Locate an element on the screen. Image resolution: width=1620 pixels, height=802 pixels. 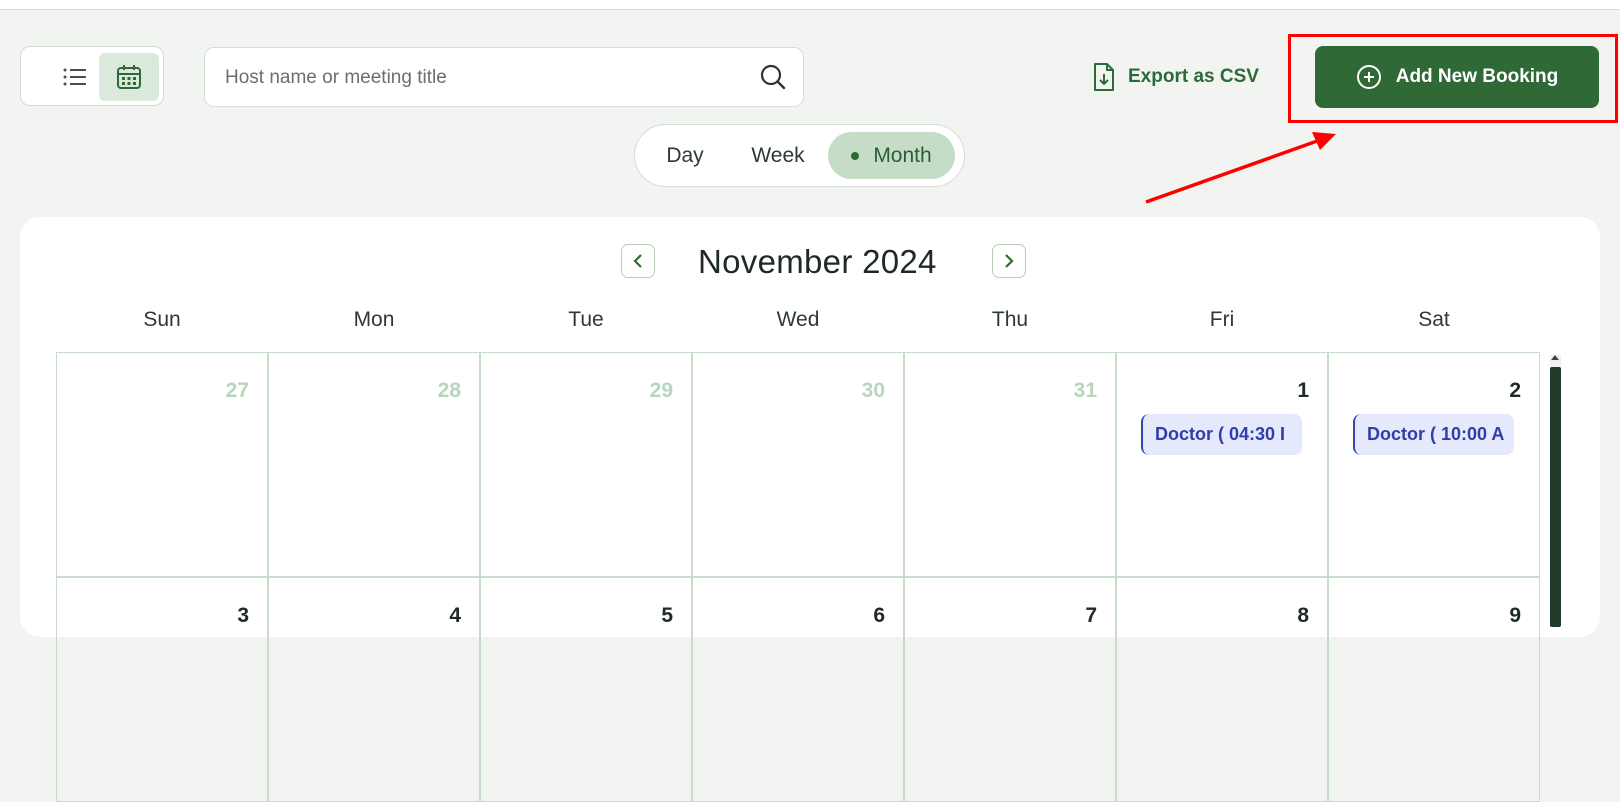
calendar-scrollbar is located at coordinates (1555, 491).